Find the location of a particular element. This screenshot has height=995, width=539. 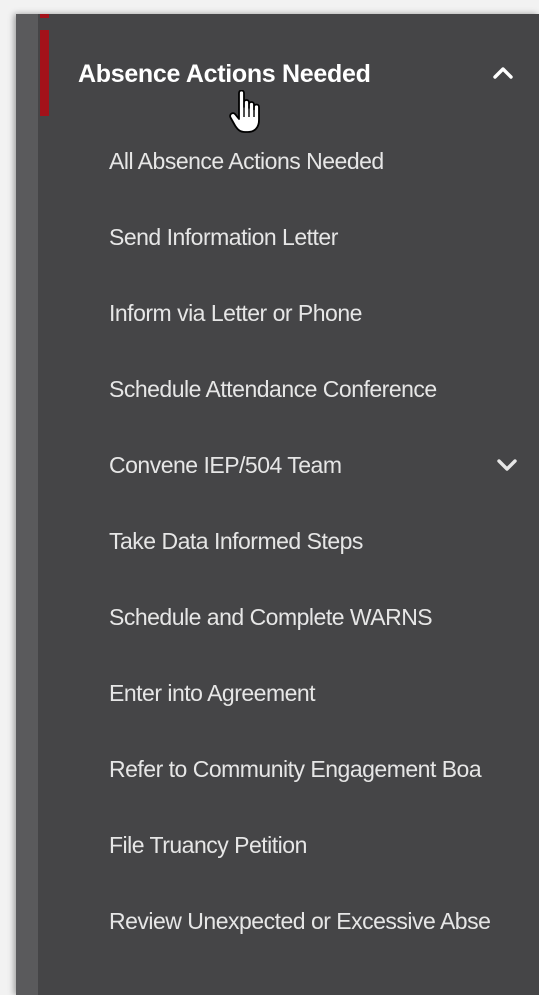

menu-item-schedule-attendance-conference: Schedule Attendance Conference is located at coordinates (277, 410).